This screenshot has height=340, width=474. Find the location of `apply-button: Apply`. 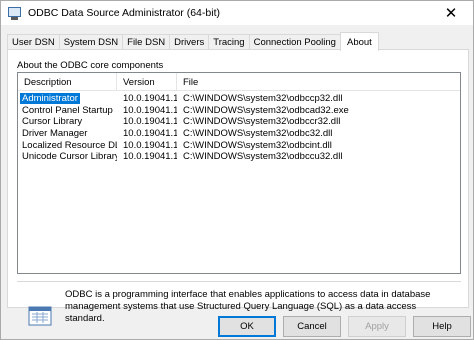

apply-button: Apply is located at coordinates (377, 326).